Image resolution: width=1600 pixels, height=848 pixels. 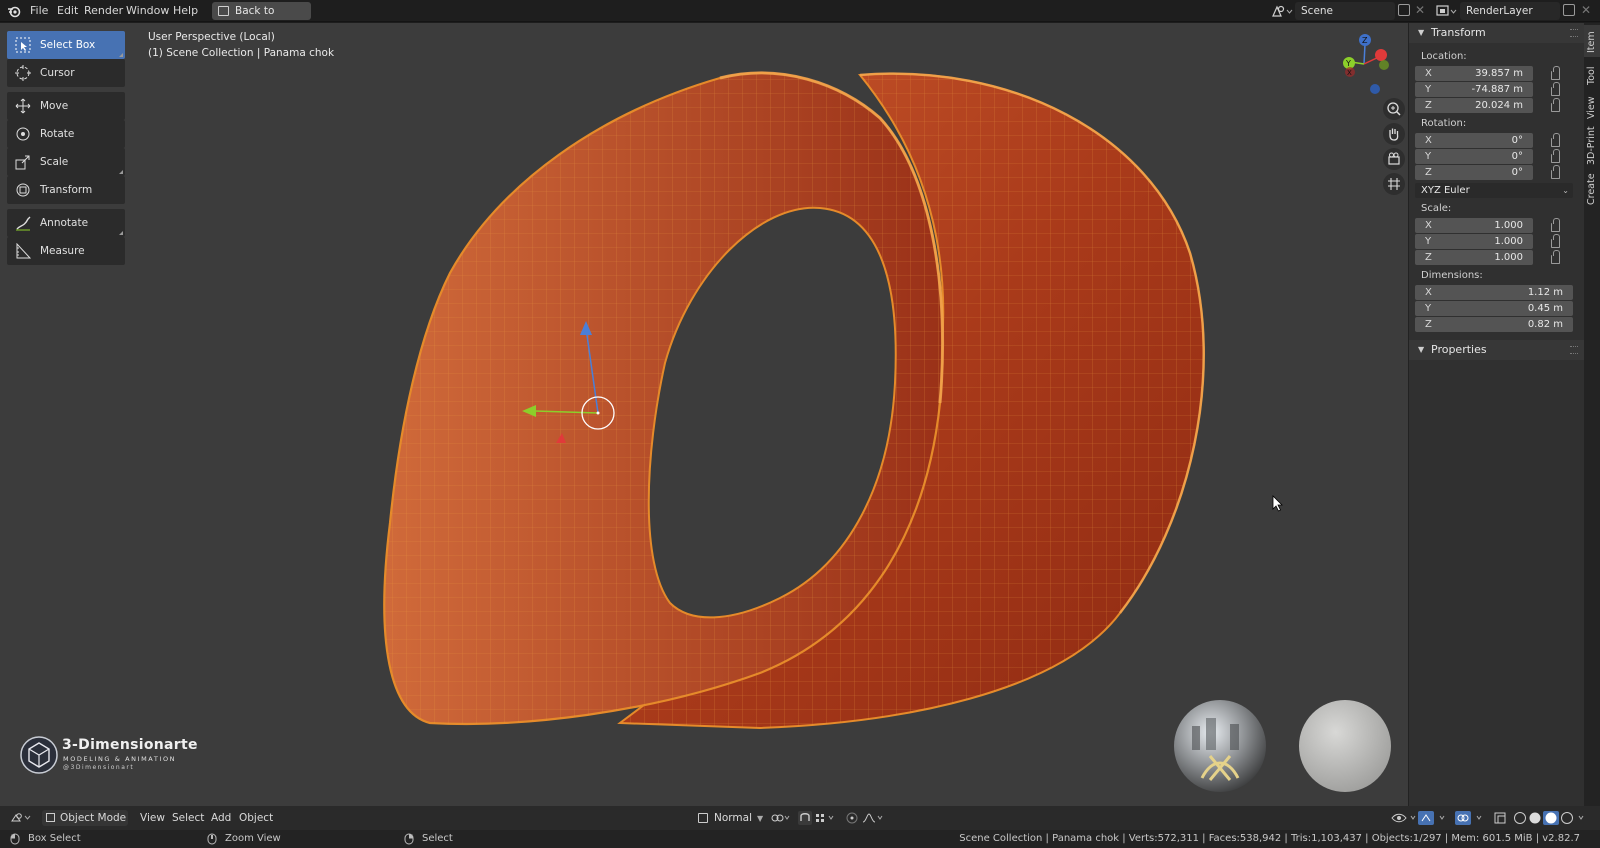 What do you see at coordinates (1494, 292) in the screenshot?
I see `dimensions-x-field: X 1.12 m` at bounding box center [1494, 292].